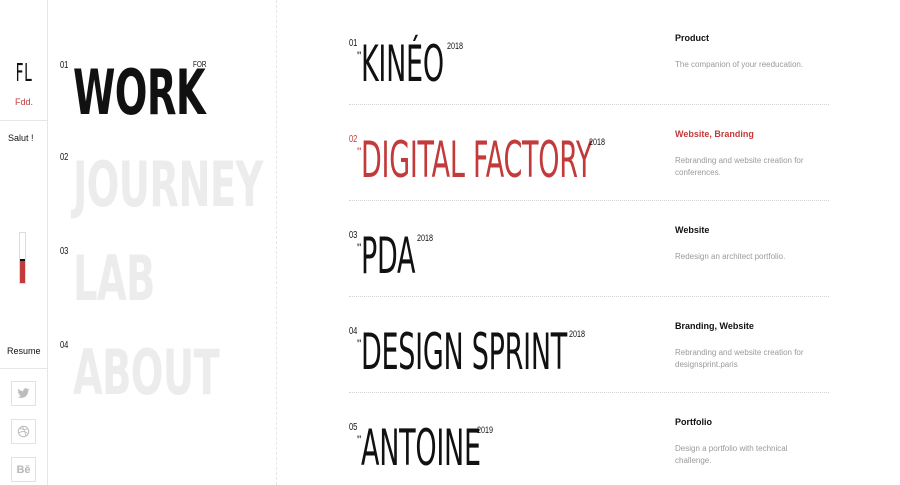 The height and width of the screenshot is (485, 900). Describe the element at coordinates (714, 134) in the screenshot. I see `project-category: Website, Branding` at that location.